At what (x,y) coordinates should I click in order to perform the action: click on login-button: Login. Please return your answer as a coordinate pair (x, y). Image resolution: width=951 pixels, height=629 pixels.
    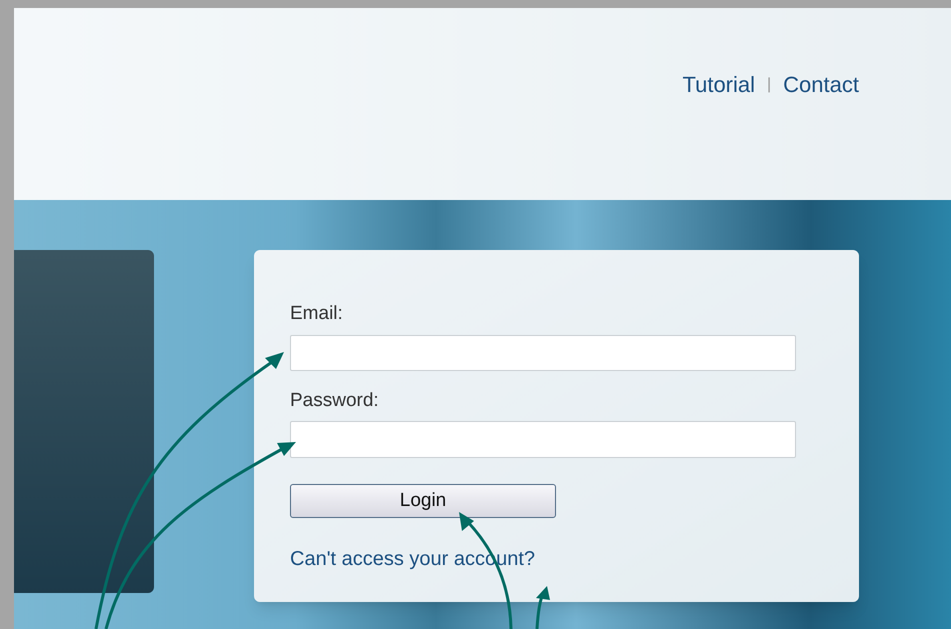
    Looking at the image, I should click on (423, 501).